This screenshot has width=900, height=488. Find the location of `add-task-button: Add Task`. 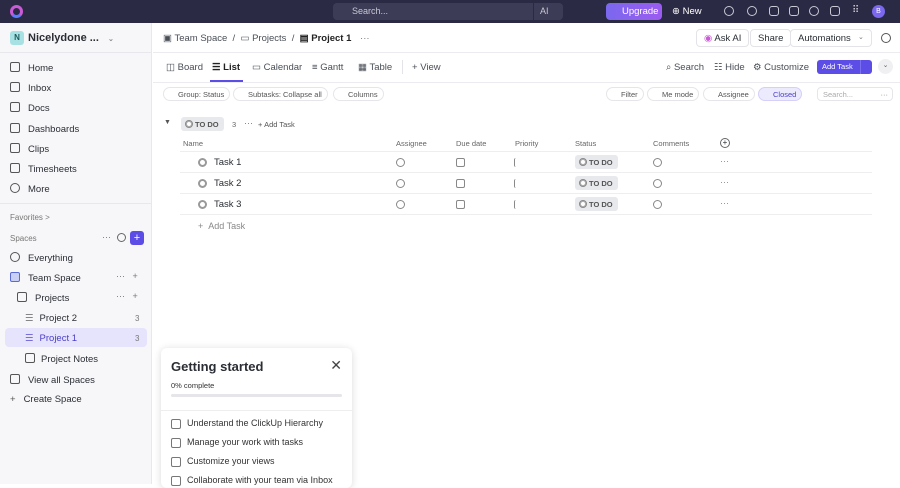

add-task-button: Add Task is located at coordinates (844, 67).